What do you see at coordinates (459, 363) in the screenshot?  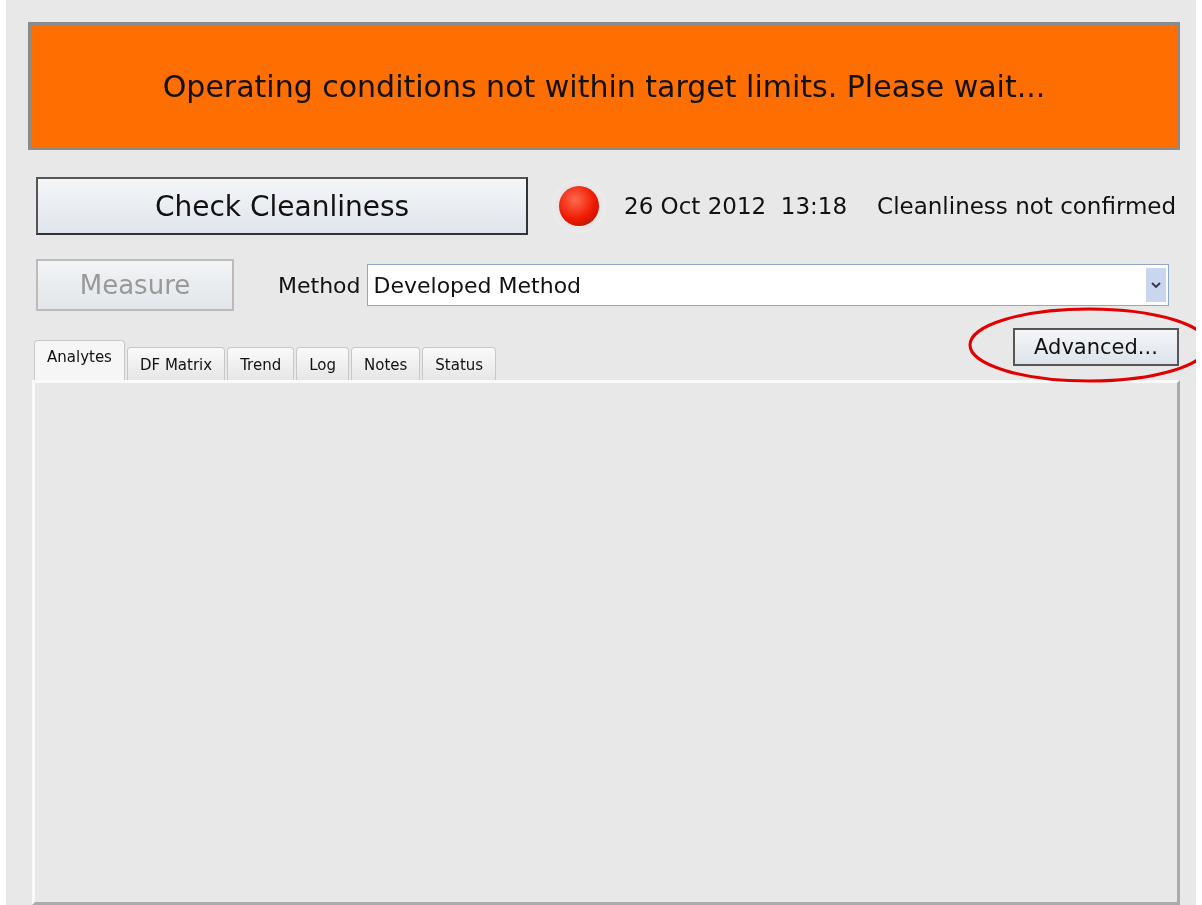 I see `tab: Status` at bounding box center [459, 363].